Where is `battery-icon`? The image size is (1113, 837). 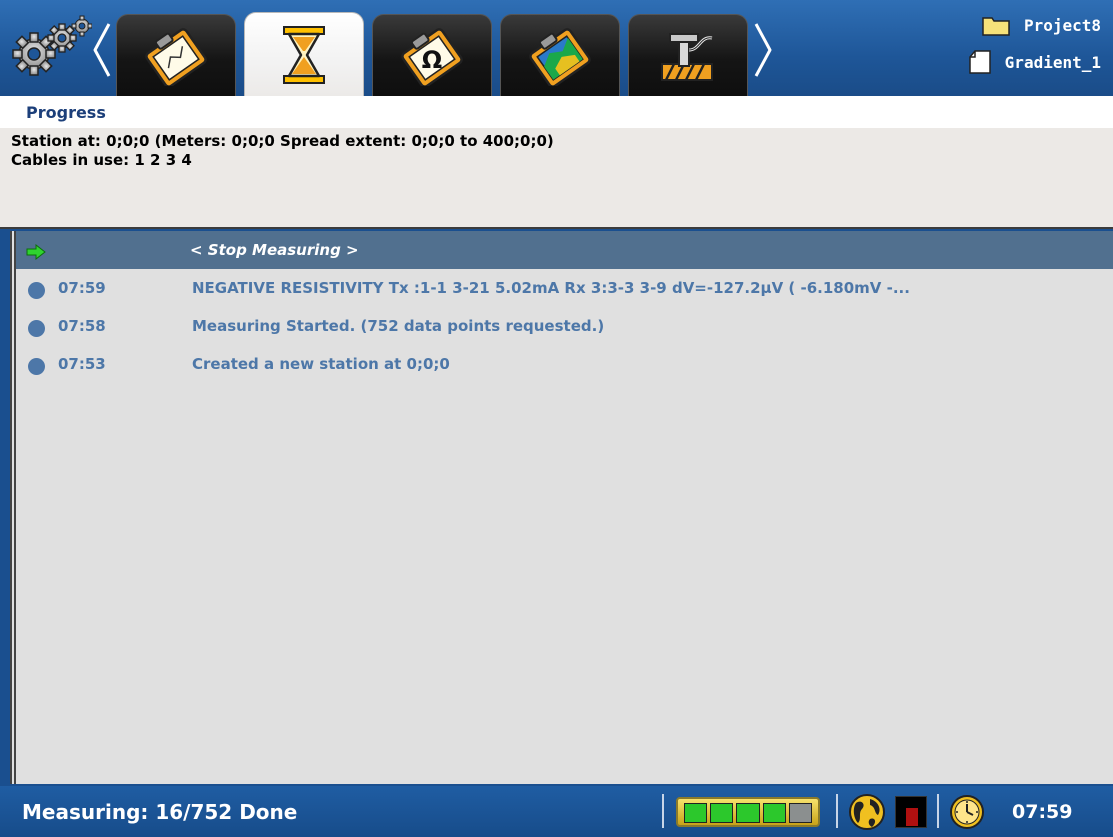
battery-icon is located at coordinates (748, 812).